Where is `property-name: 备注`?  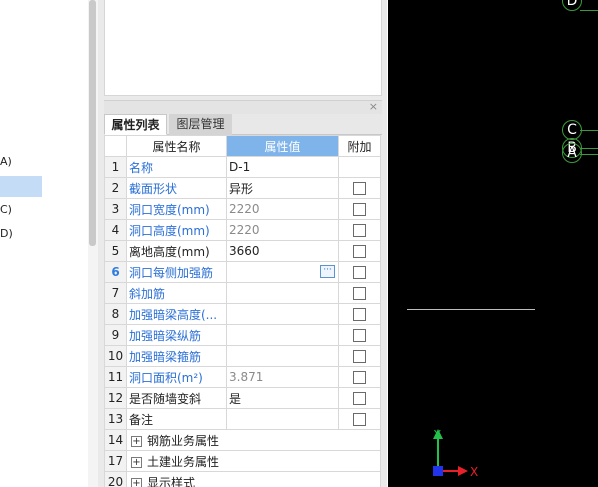
property-name: 备注 is located at coordinates (176, 419).